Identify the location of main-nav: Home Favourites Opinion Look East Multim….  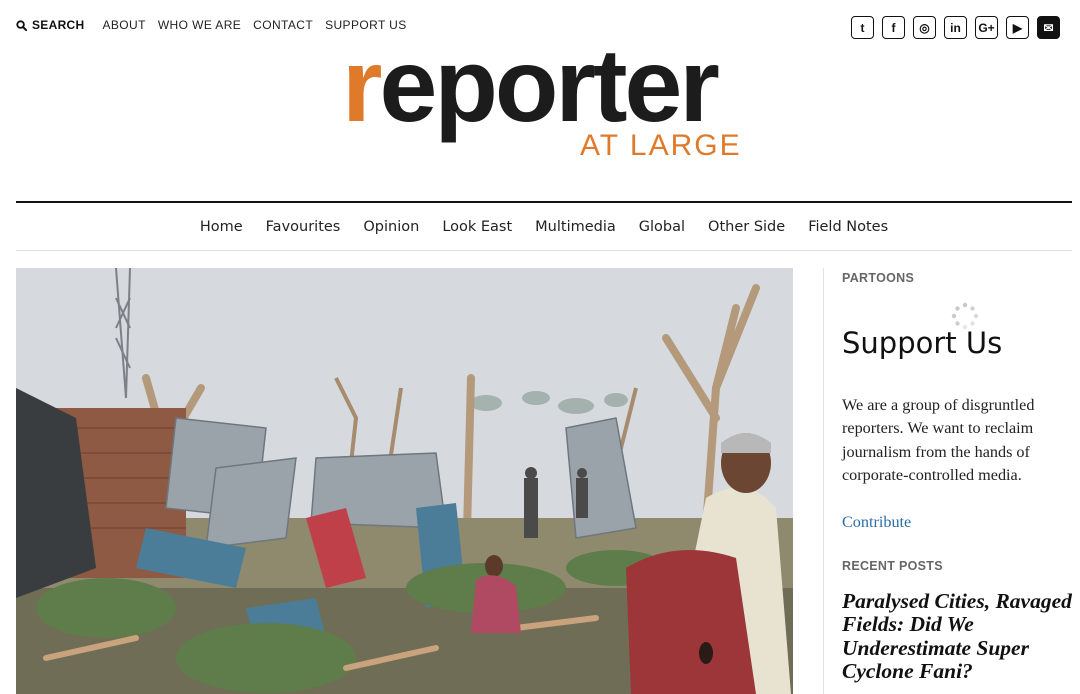
(544, 226).